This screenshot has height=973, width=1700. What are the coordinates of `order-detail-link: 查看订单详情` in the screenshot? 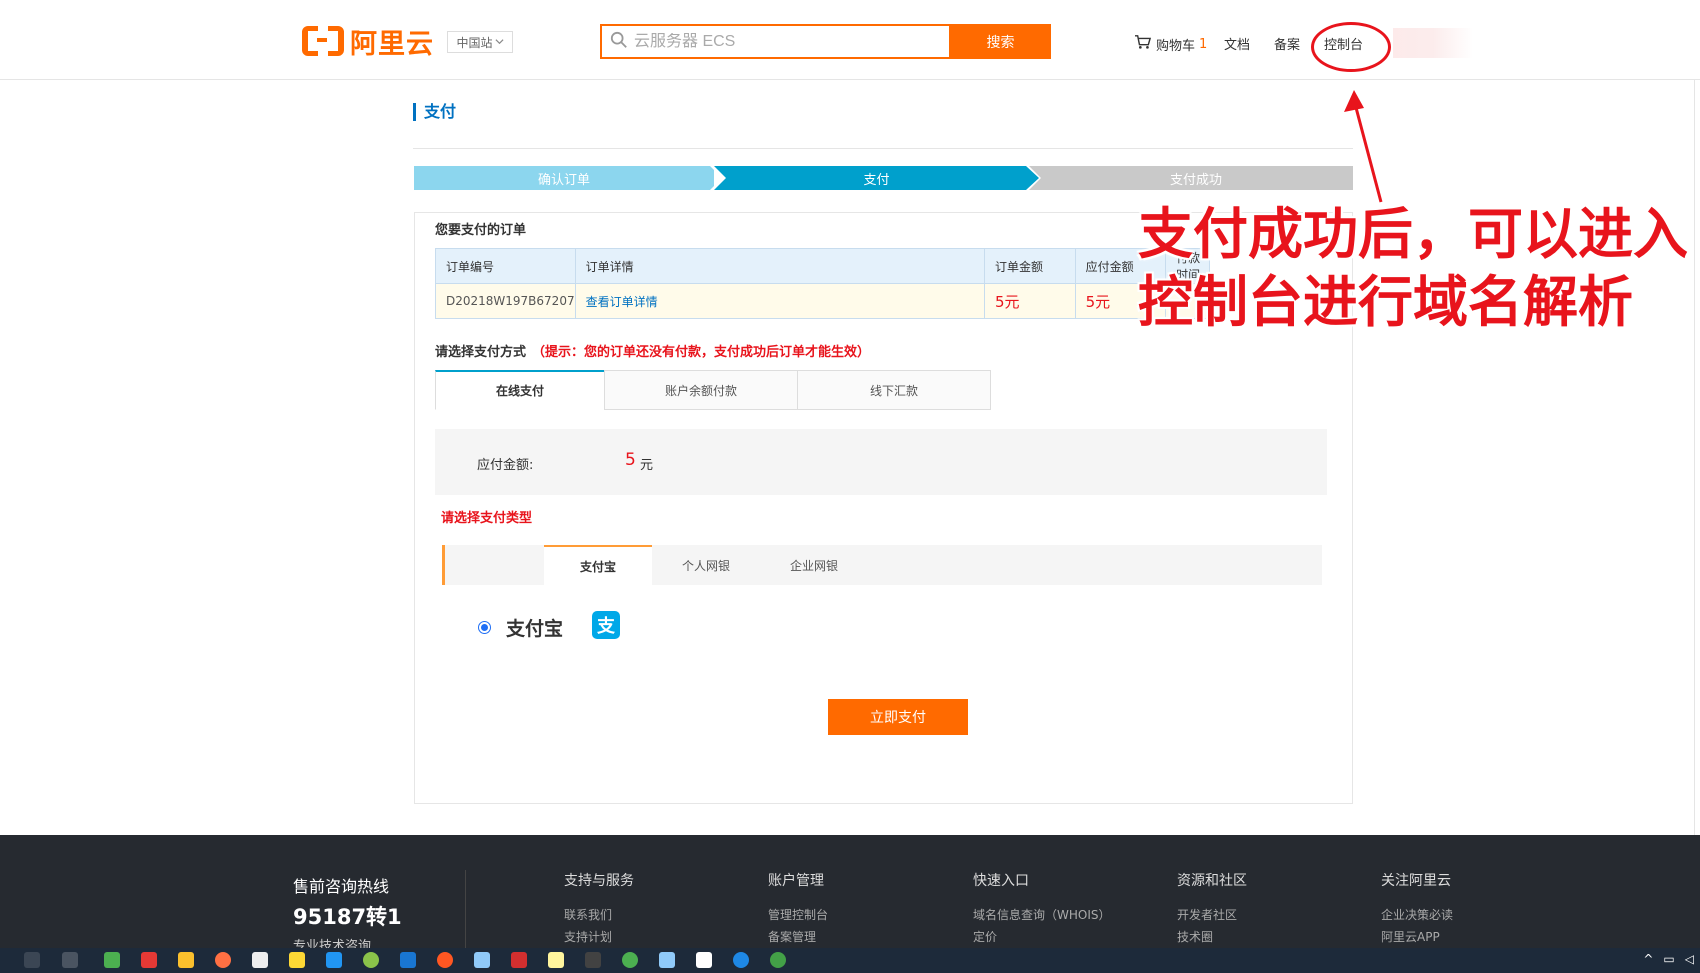 It's located at (780, 301).